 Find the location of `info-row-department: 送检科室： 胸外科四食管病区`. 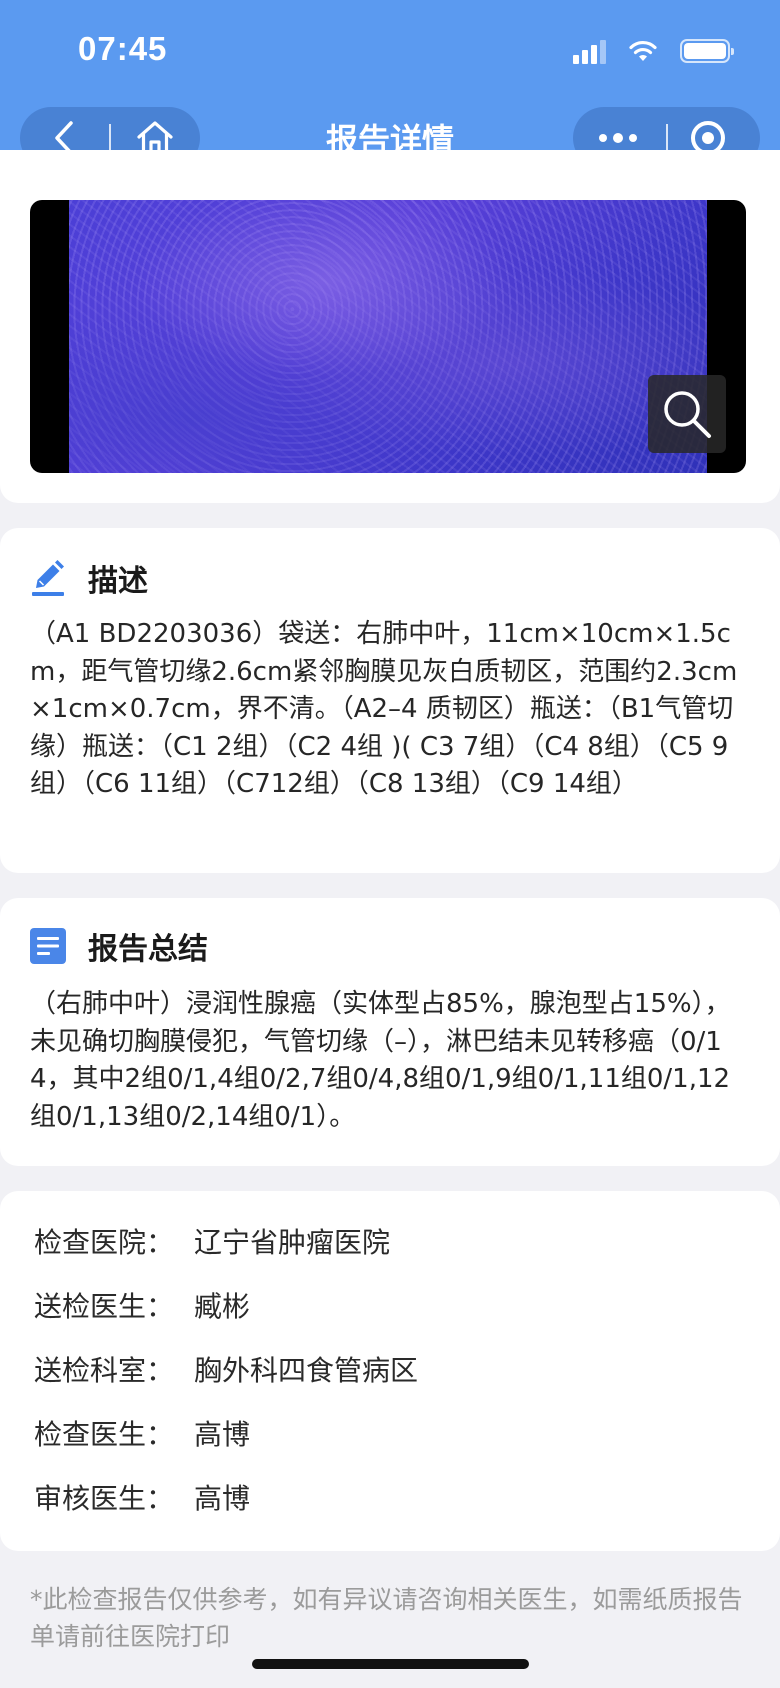

info-row-department: 送检科室： 胸外科四食管病区 is located at coordinates (226, 1369).